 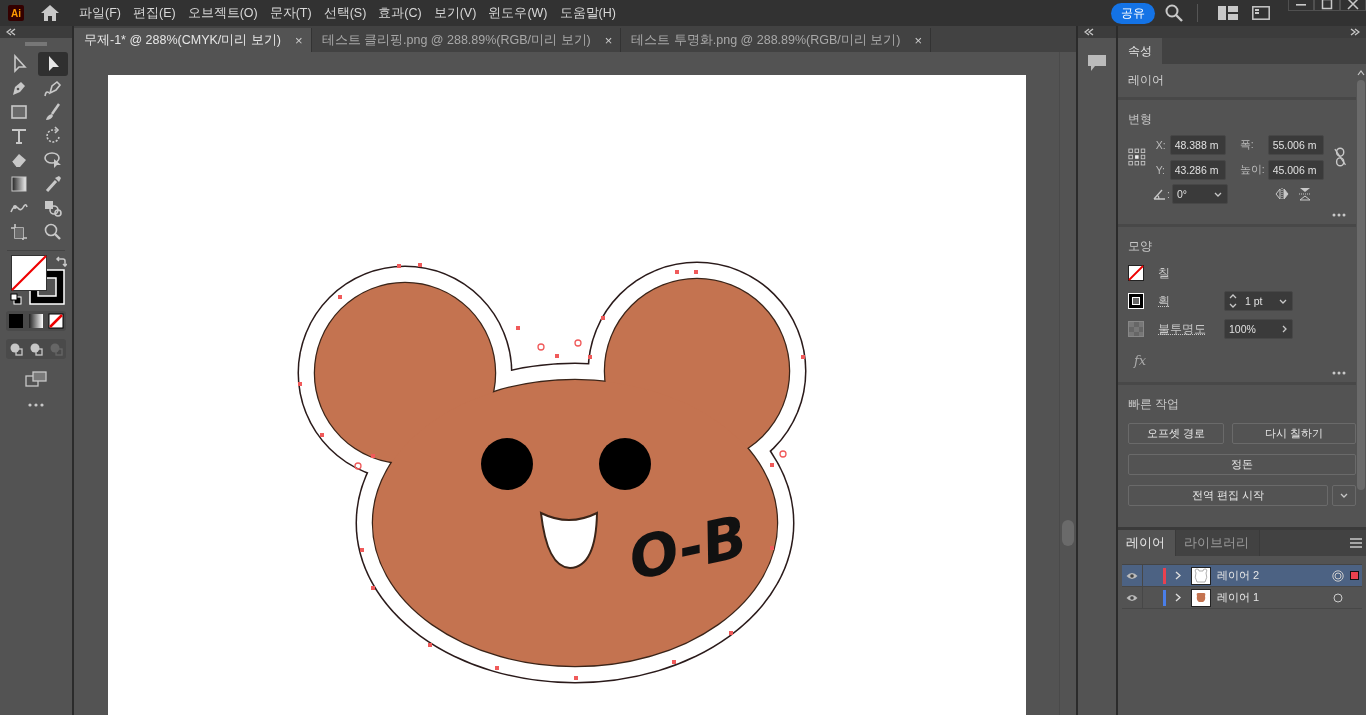 What do you see at coordinates (1258, 329) in the screenshot?
I see `opacity-field: 100%` at bounding box center [1258, 329].